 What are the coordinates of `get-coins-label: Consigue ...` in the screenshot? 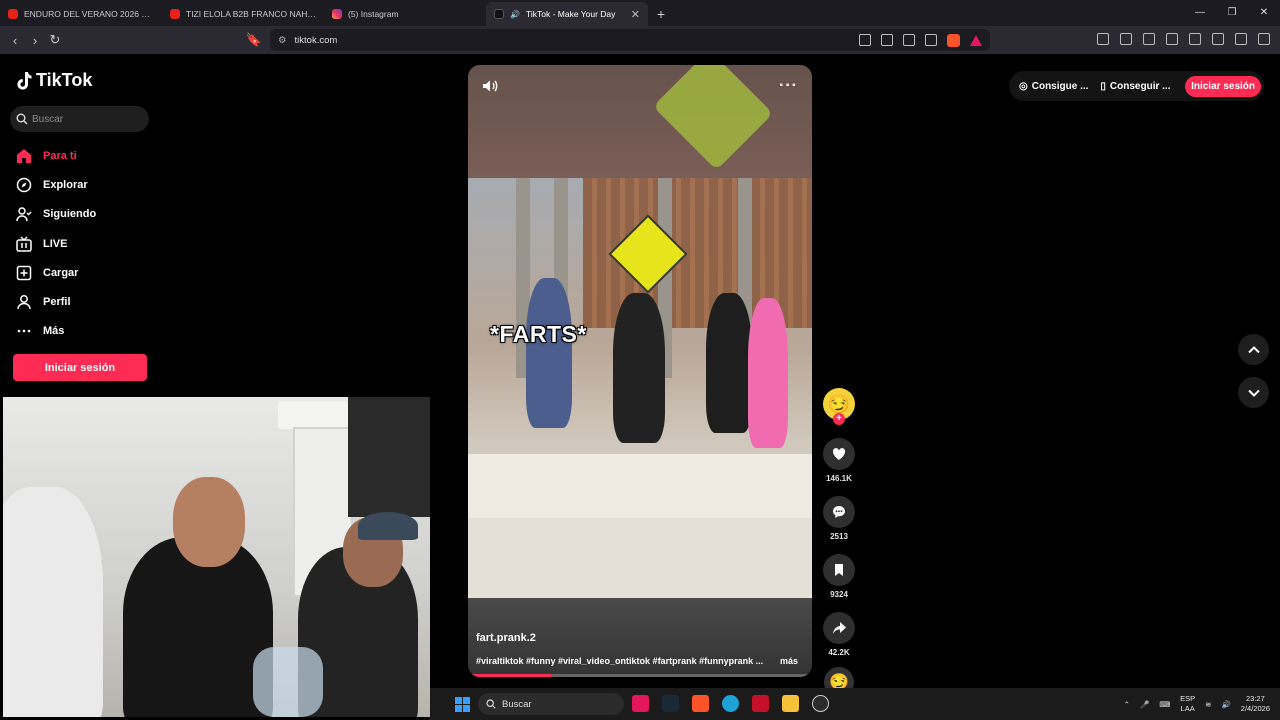 It's located at (1060, 86).